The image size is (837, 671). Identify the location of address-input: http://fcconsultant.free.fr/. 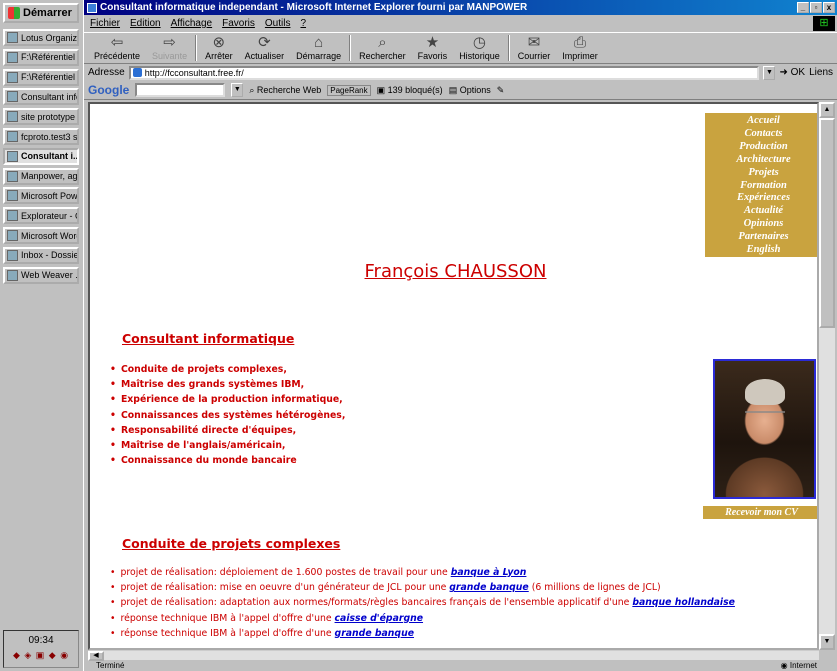
(444, 72).